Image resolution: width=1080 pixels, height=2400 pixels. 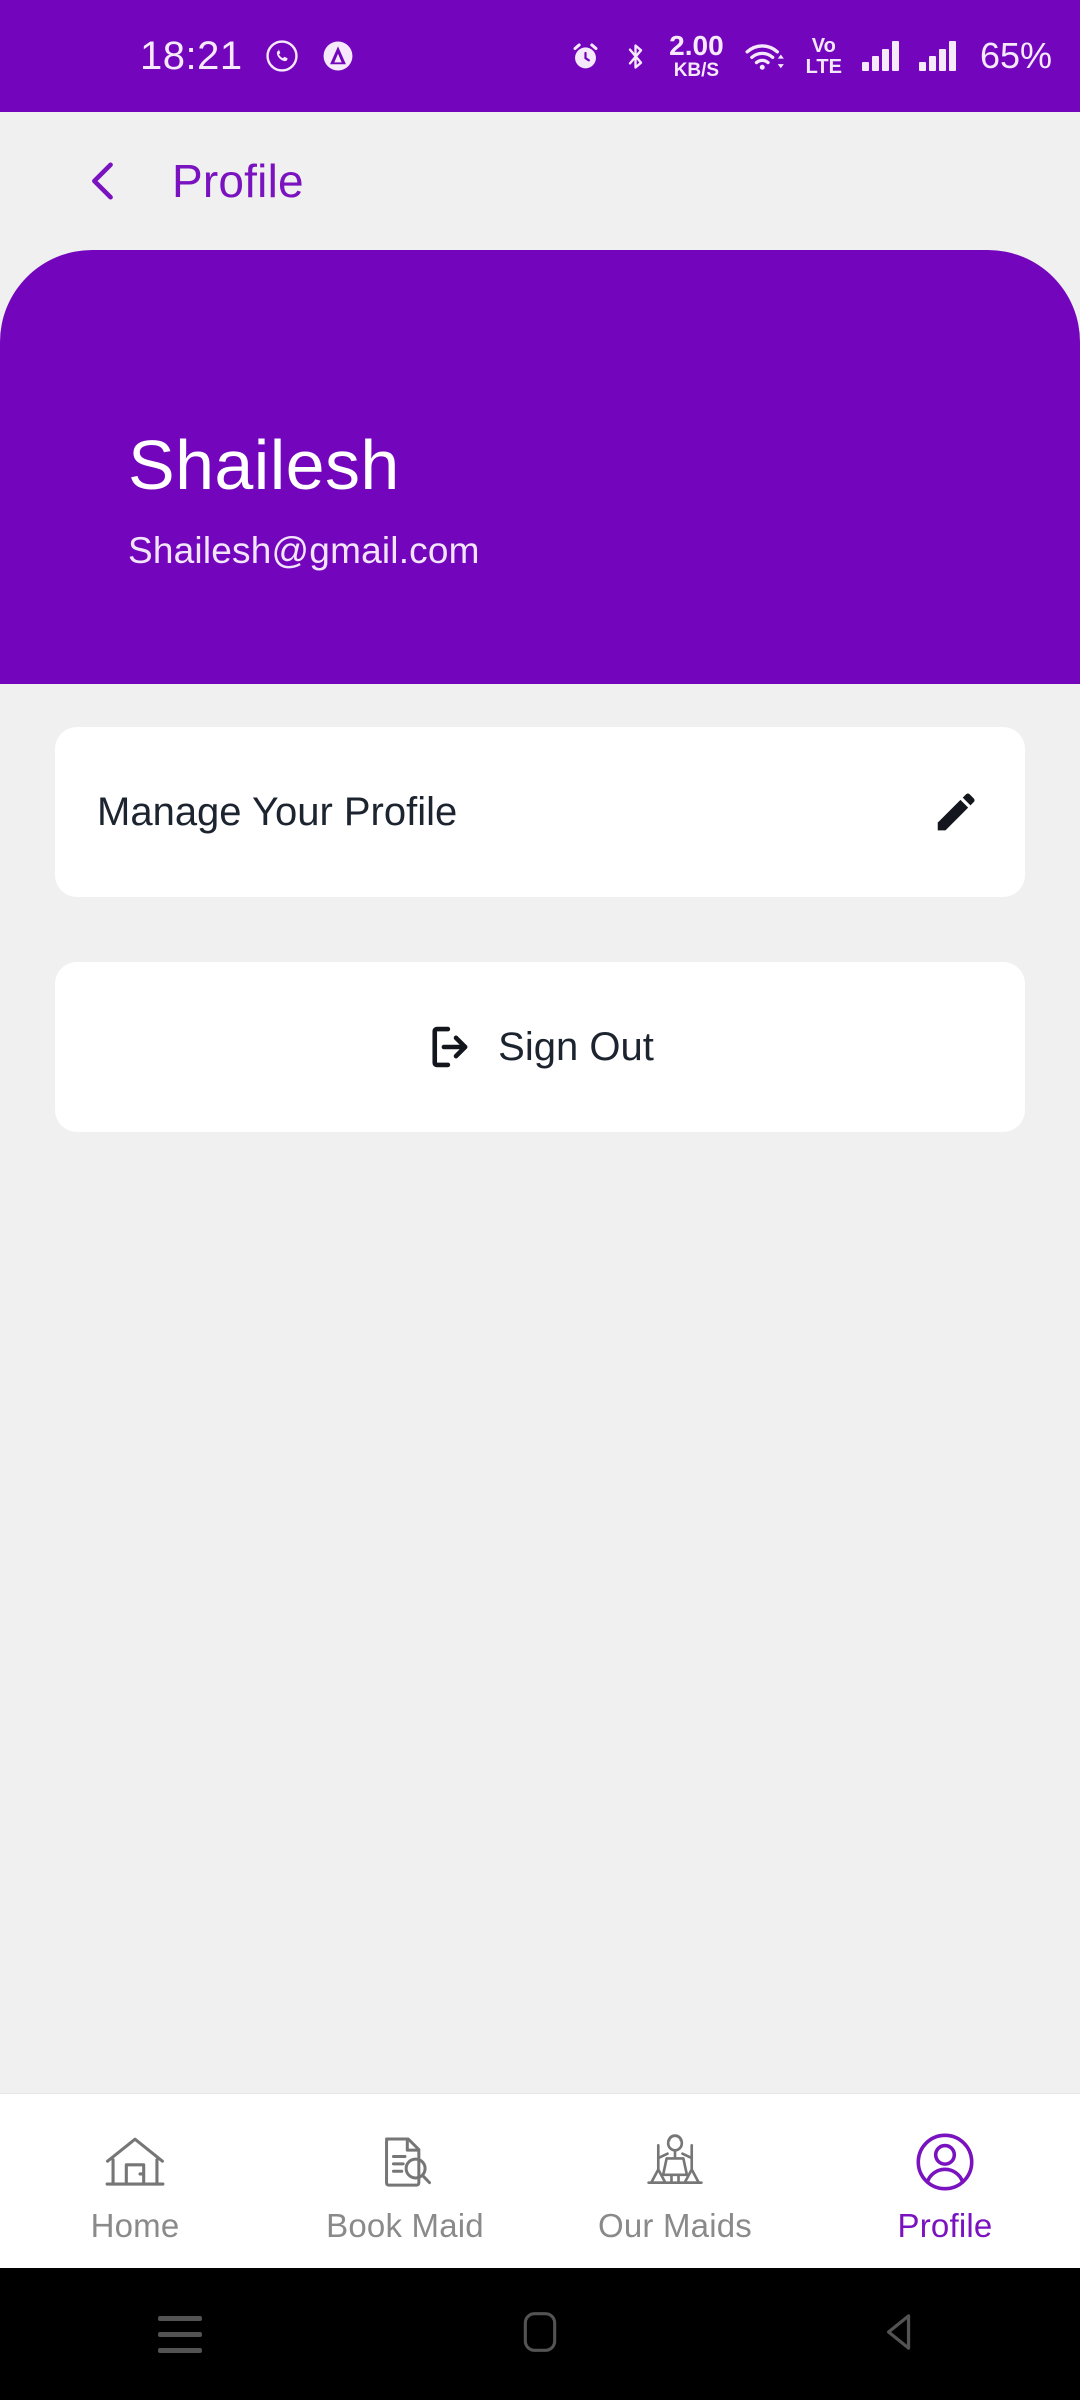 What do you see at coordinates (635, 56) in the screenshot?
I see `bluetooth-icon` at bounding box center [635, 56].